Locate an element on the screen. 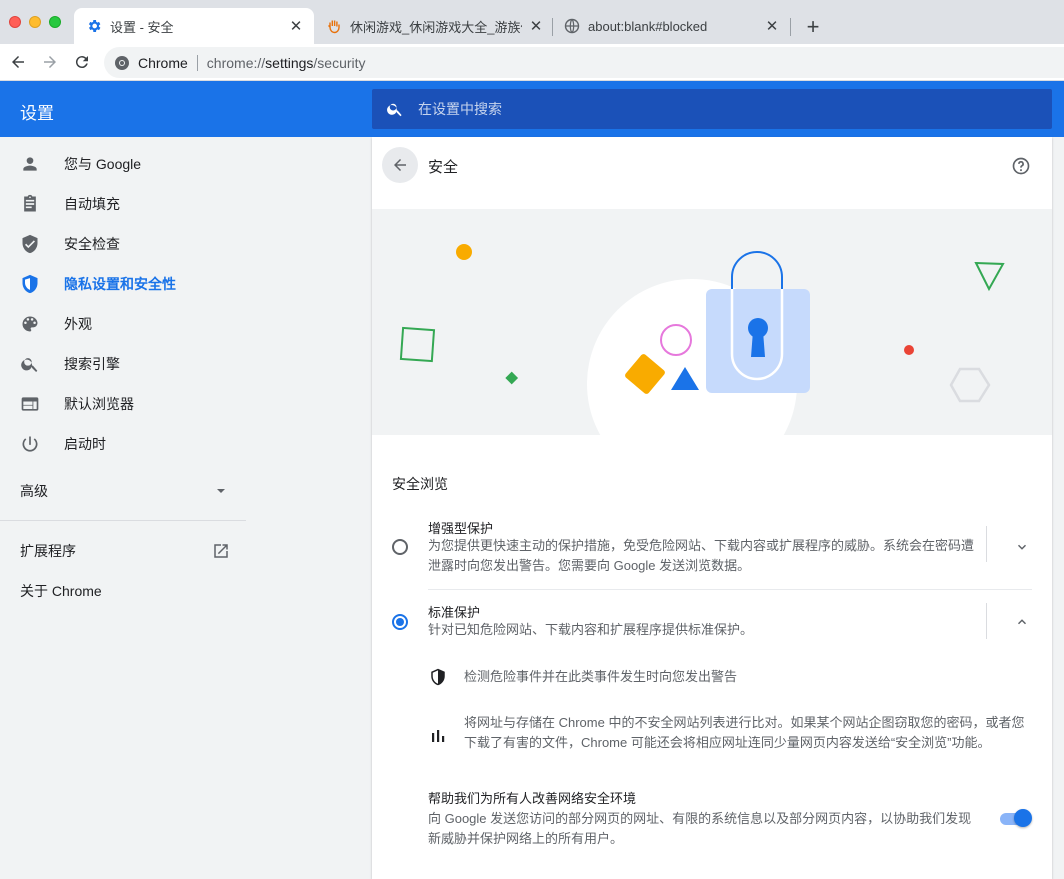 This screenshot has width=1064, height=879. sidebar-item-privacy: 隐私设置和安全性 is located at coordinates (123, 284).